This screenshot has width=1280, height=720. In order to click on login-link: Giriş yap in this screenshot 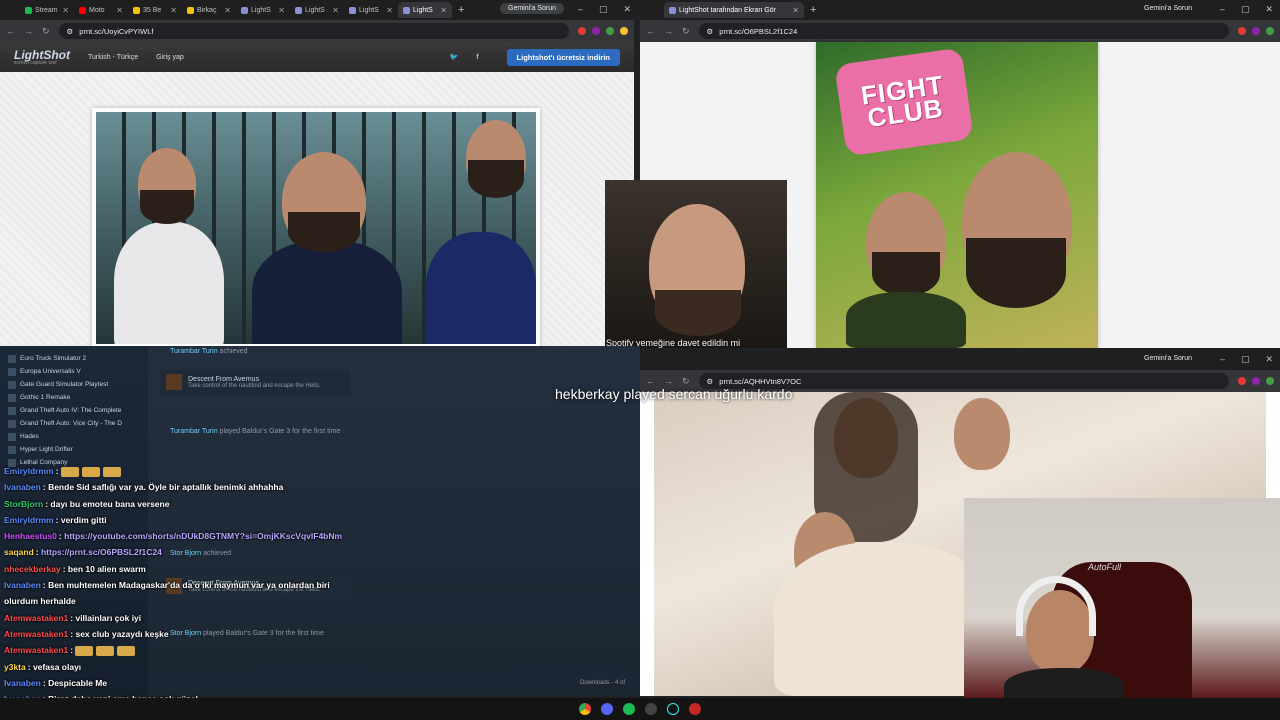, I will do `click(170, 57)`.